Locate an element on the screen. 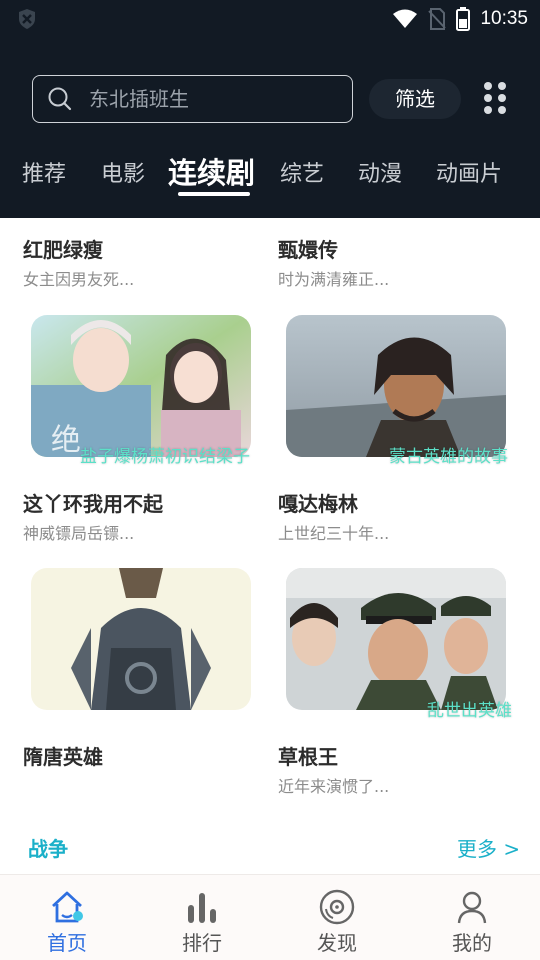 The height and width of the screenshot is (960, 540). disc-icon is located at coordinates (337, 907).